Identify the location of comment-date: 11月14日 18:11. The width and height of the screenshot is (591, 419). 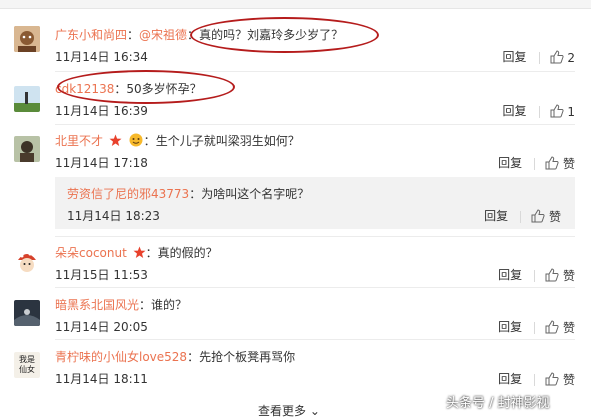
(101, 379).